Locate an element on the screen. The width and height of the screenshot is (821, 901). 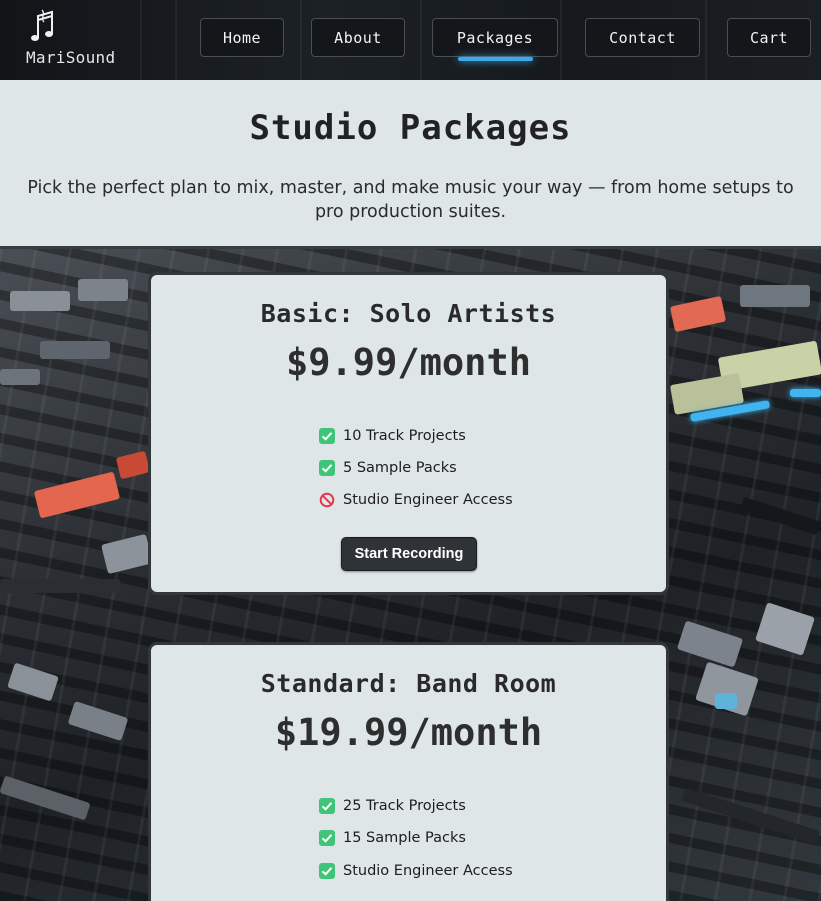
brand-logo: MariSound is located at coordinates (76, 40).